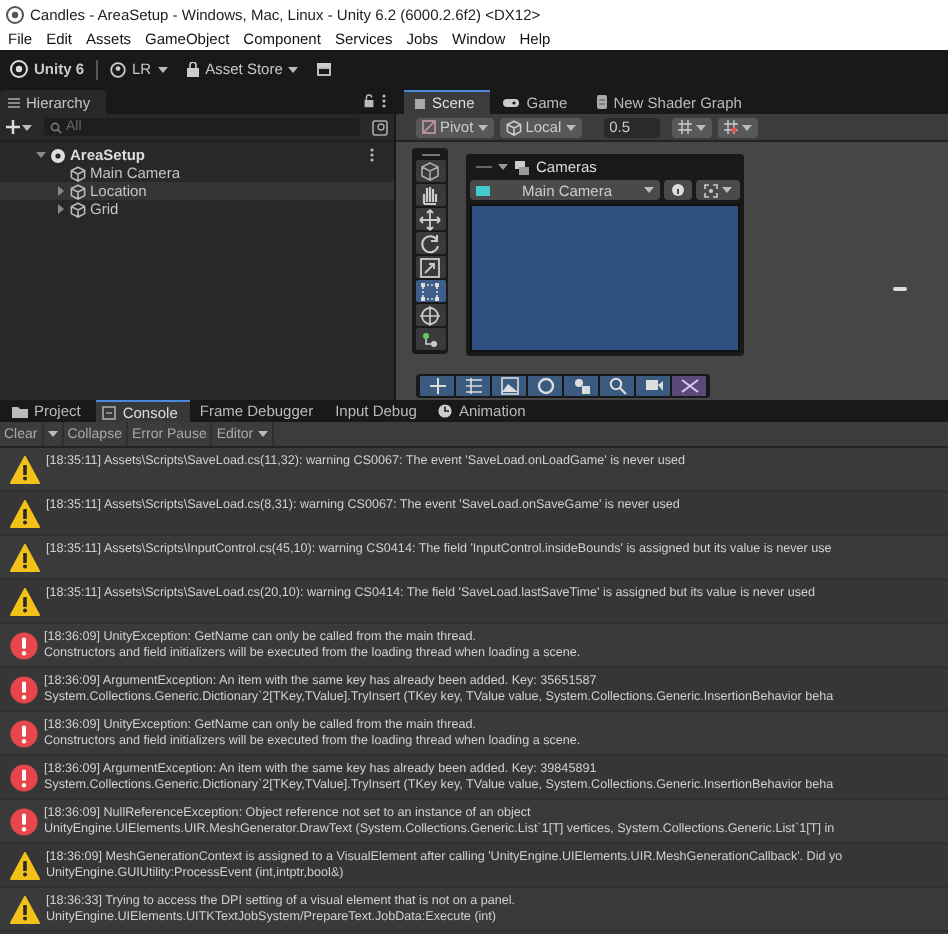 Image resolution: width=948 pixels, height=934 pixels. I want to click on plus-icon, so click(13, 127).